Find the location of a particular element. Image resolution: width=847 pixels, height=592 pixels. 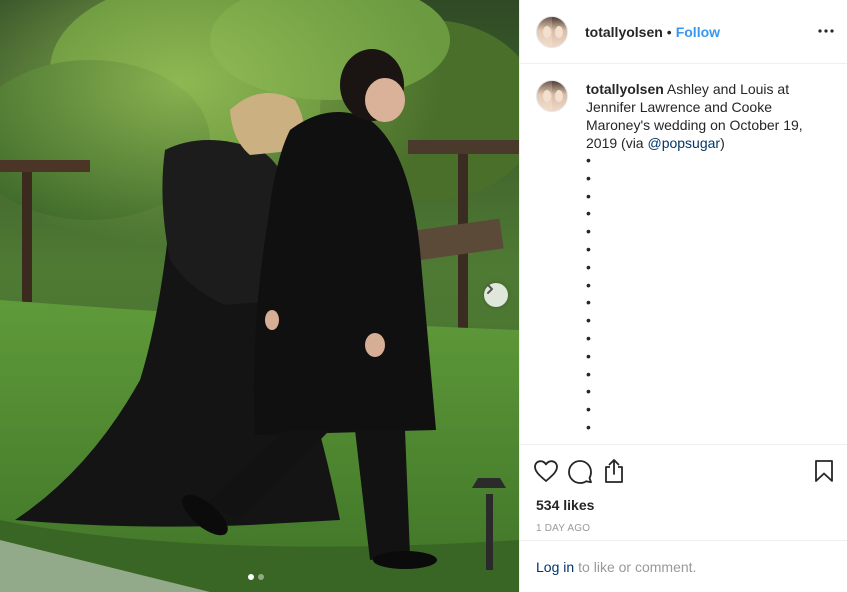

comment-icon is located at coordinates (580, 472).